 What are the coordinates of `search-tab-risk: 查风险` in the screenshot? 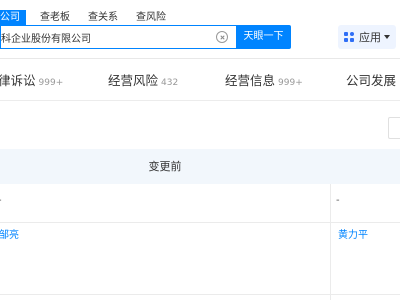 It's located at (151, 17).